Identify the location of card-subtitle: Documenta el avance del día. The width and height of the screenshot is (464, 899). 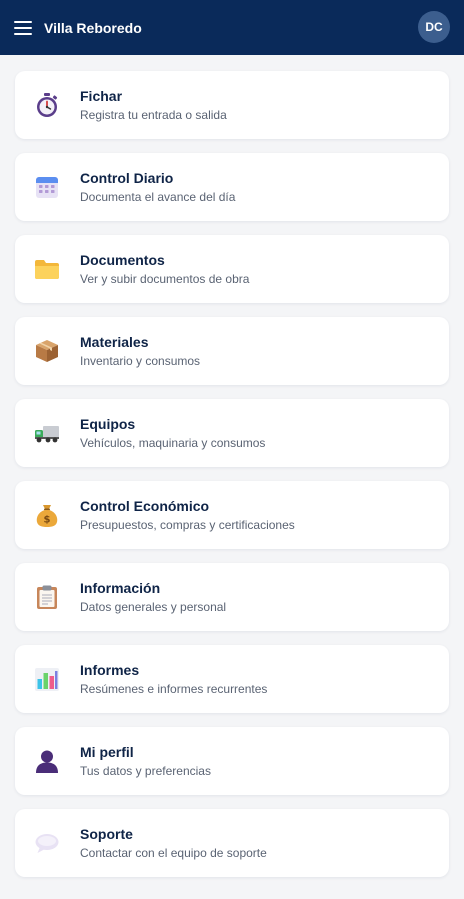
(158, 197).